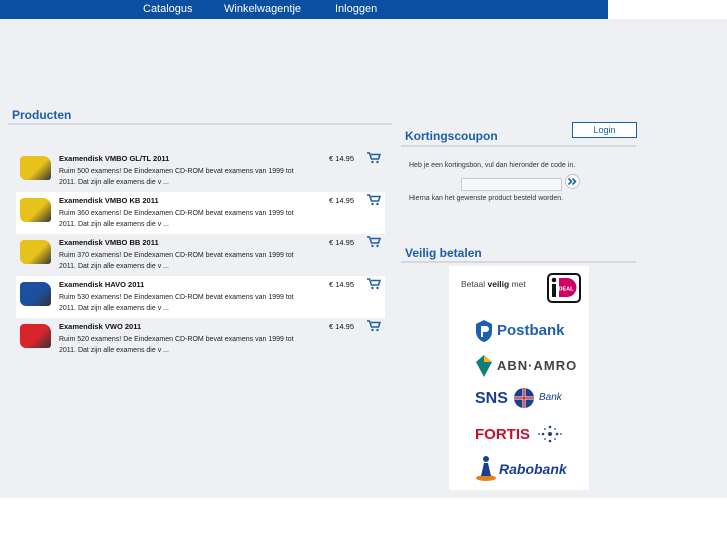  I want to click on coupon-heading: Kortingscoupon, so click(451, 136).